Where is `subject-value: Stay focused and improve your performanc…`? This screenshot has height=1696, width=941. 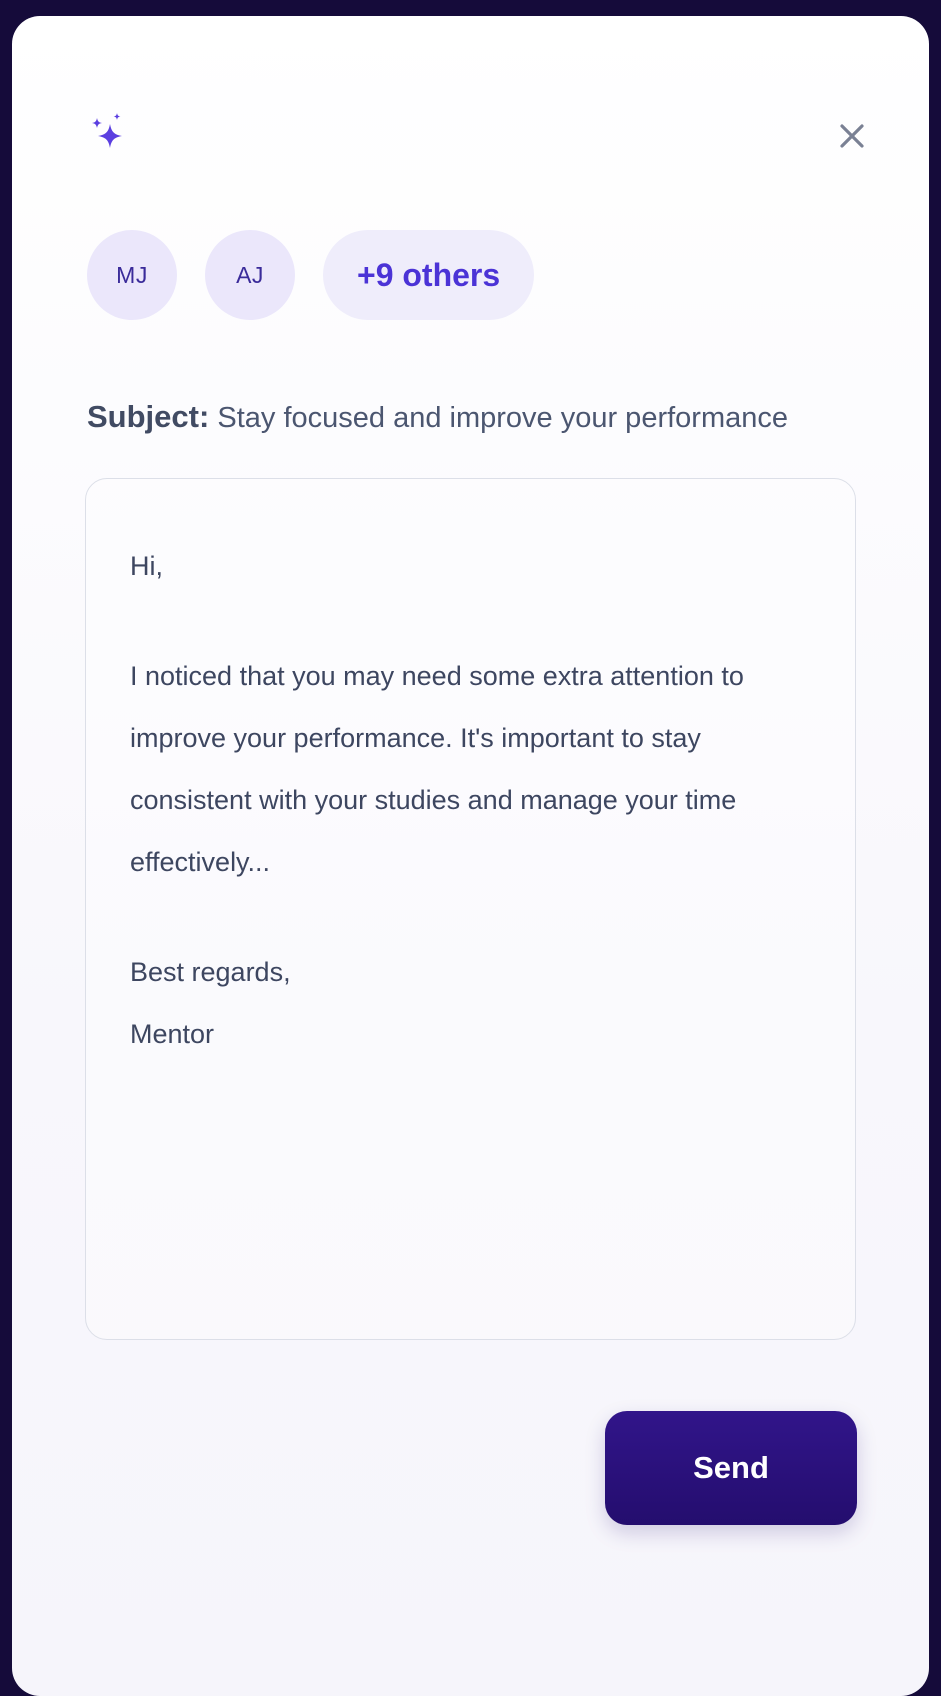
subject-value: Stay focused and improve your performanc… is located at coordinates (502, 418).